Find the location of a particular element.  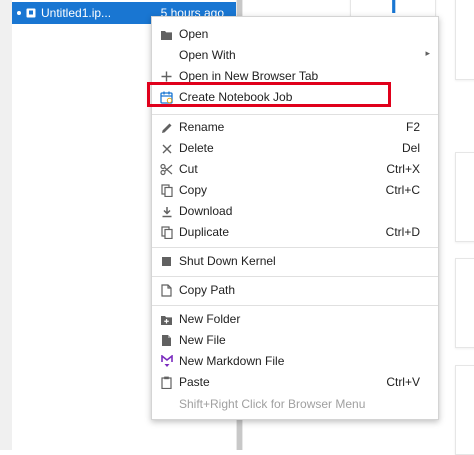

menu-item-download: Download is located at coordinates (295, 211).